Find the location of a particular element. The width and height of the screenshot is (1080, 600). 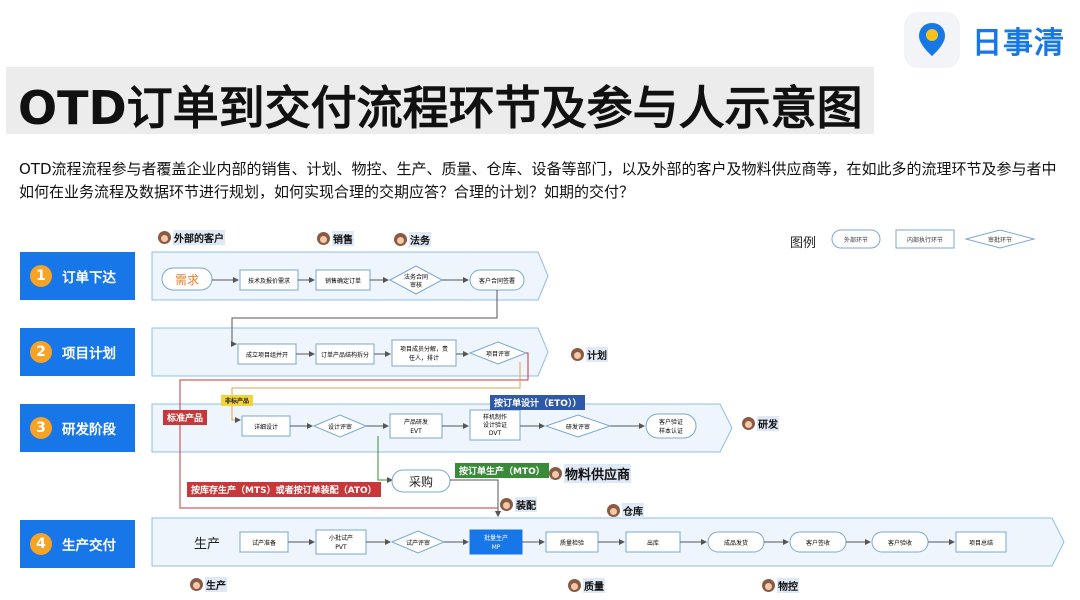

node-shipping-label: 成品发货 is located at coordinates (736, 543).